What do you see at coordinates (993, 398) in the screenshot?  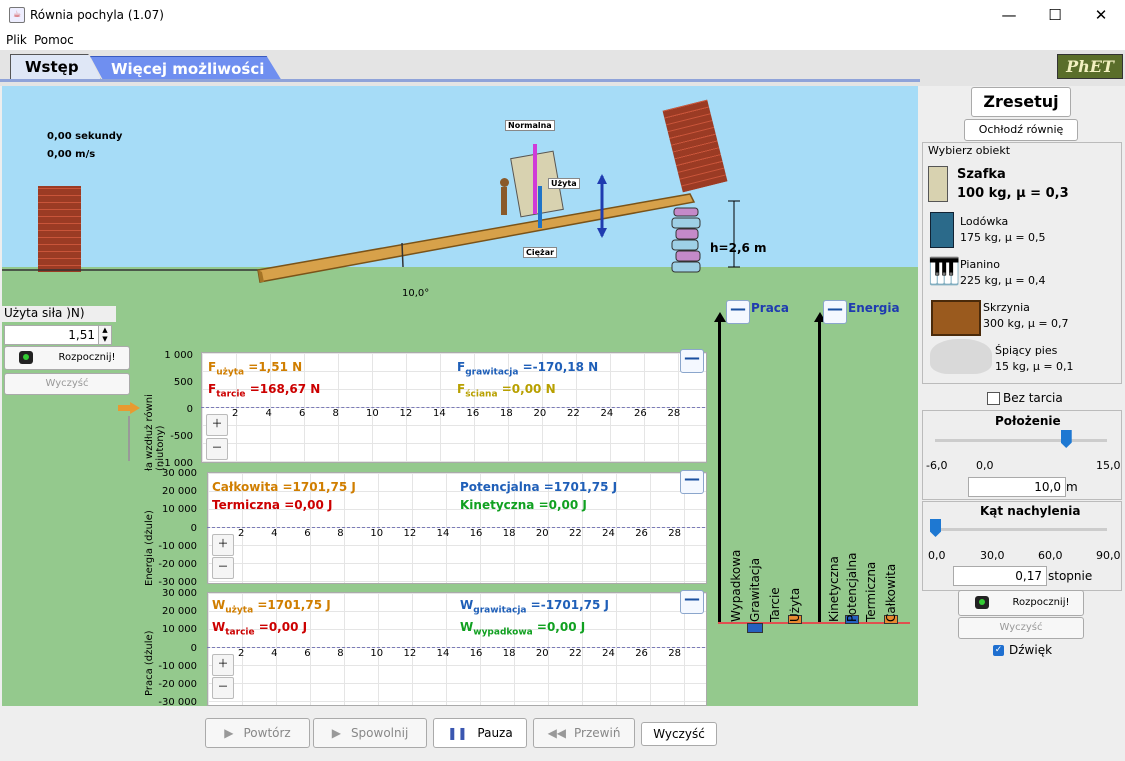 I see `no-friction-checkbox` at bounding box center [993, 398].